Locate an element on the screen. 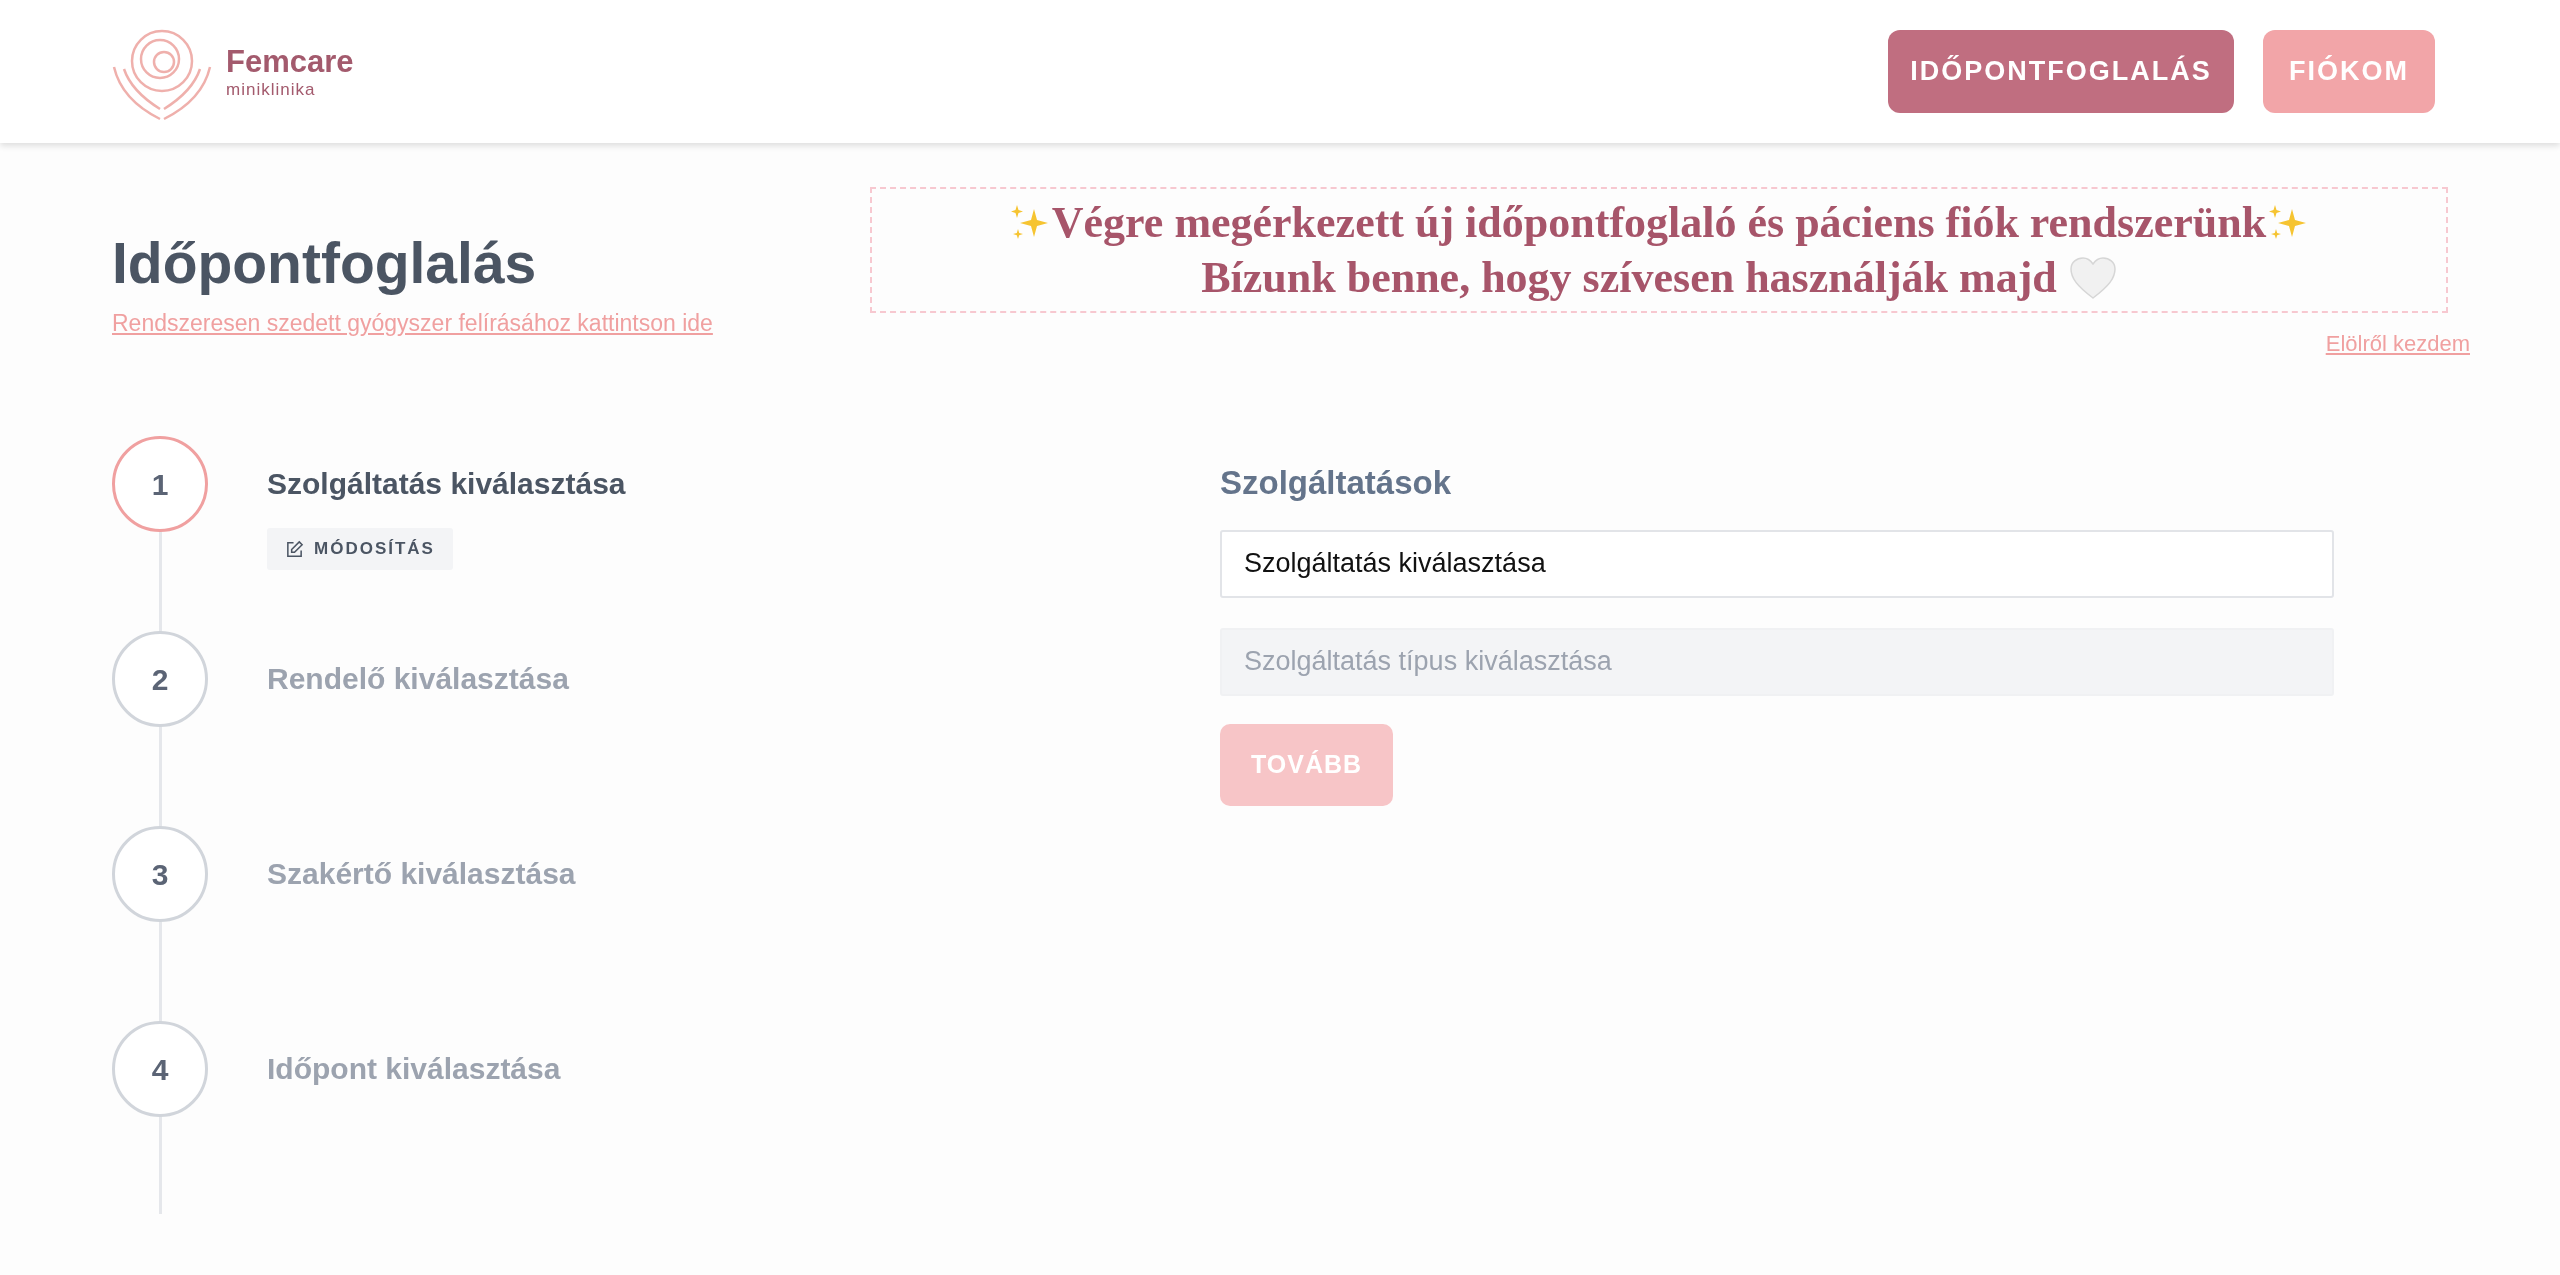 The width and height of the screenshot is (2560, 1275). brand-subtitle: miniklinika is located at coordinates (271, 89).